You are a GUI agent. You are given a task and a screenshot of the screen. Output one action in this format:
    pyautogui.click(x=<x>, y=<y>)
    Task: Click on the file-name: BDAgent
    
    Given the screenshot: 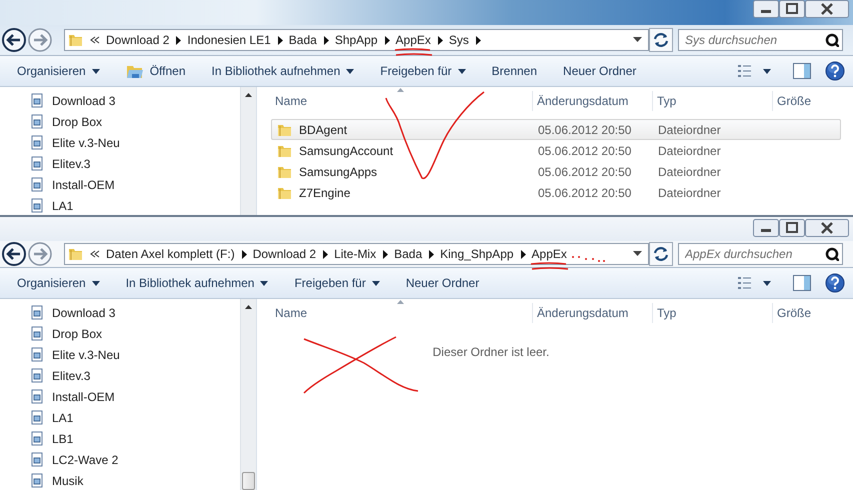 What is the action you would take?
    pyautogui.click(x=323, y=129)
    